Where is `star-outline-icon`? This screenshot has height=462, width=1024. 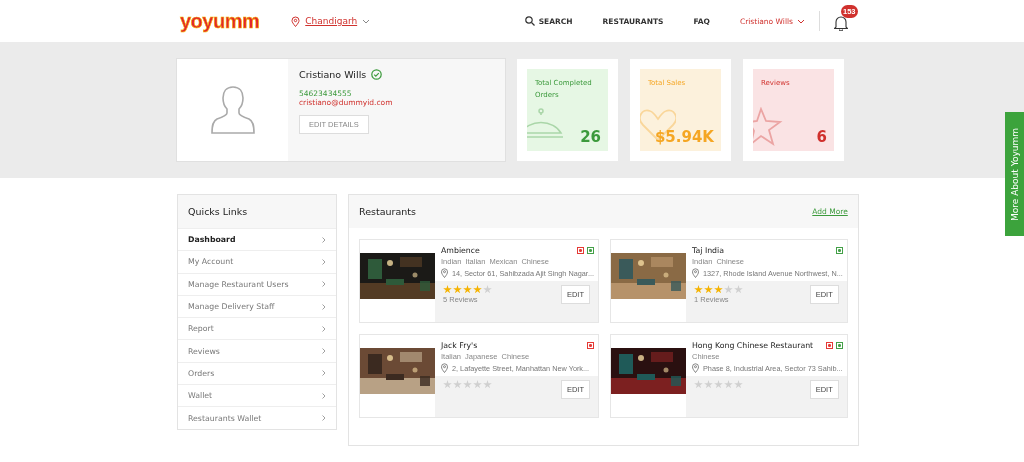
star-outline-icon is located at coordinates (768, 127).